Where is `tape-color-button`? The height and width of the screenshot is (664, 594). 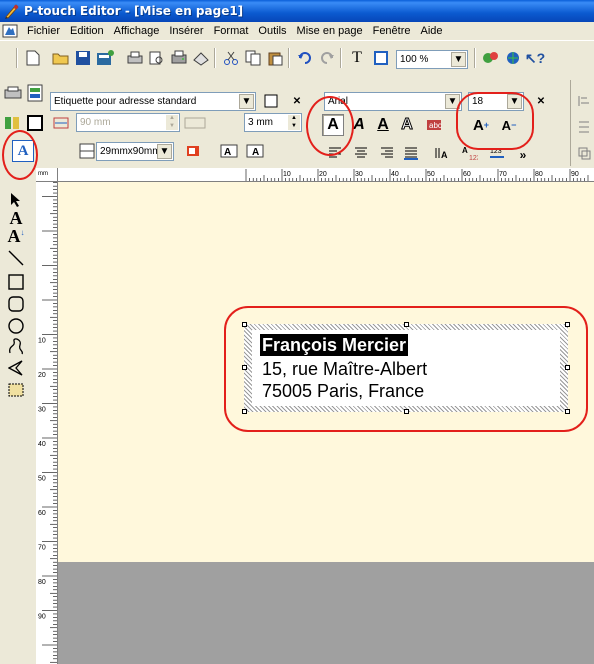
tape-color-button is located at coordinates (193, 151).